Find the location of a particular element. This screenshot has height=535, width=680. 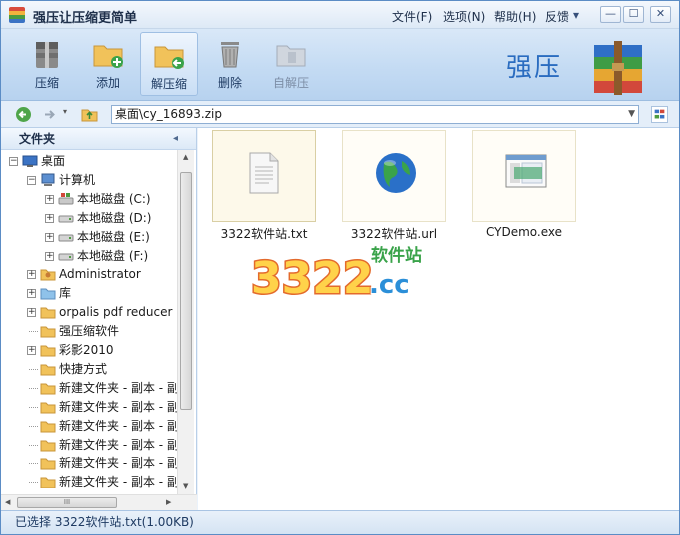

exe-icon is located at coordinates (526, 171).